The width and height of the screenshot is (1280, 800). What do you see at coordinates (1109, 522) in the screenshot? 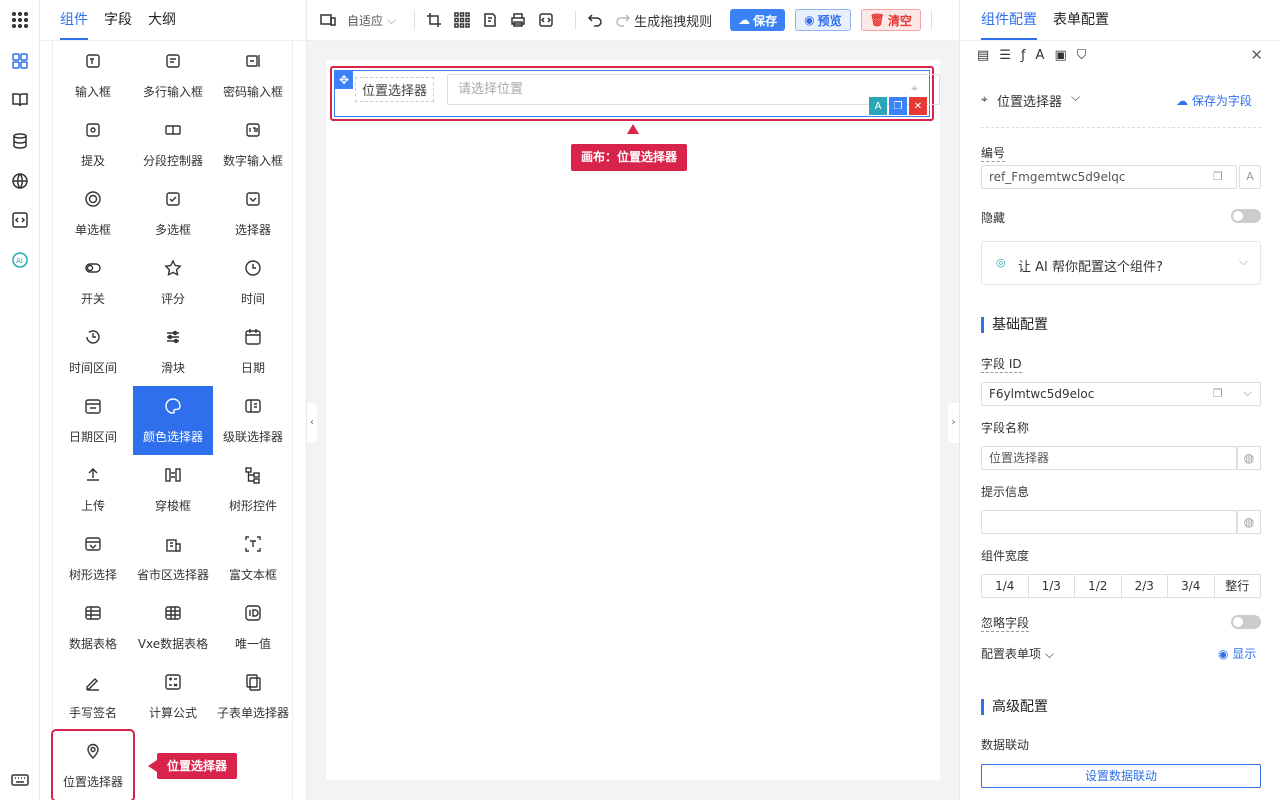
I see `hint-input` at bounding box center [1109, 522].